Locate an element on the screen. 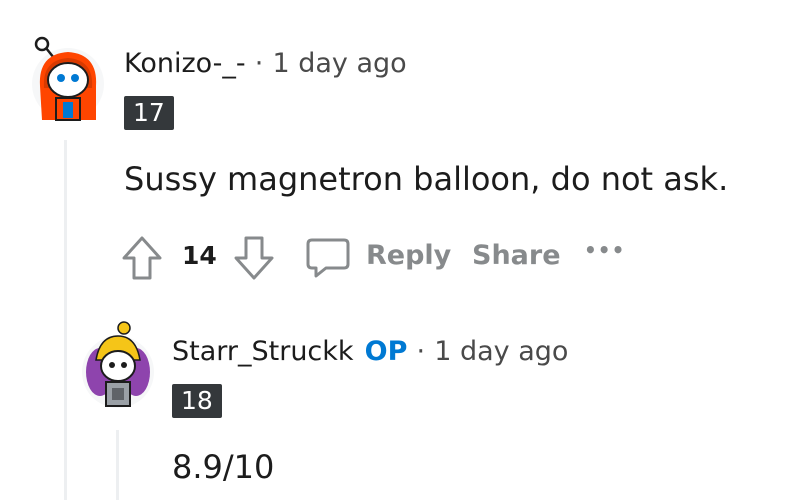  user-avatar-konizo is located at coordinates (67, 79).